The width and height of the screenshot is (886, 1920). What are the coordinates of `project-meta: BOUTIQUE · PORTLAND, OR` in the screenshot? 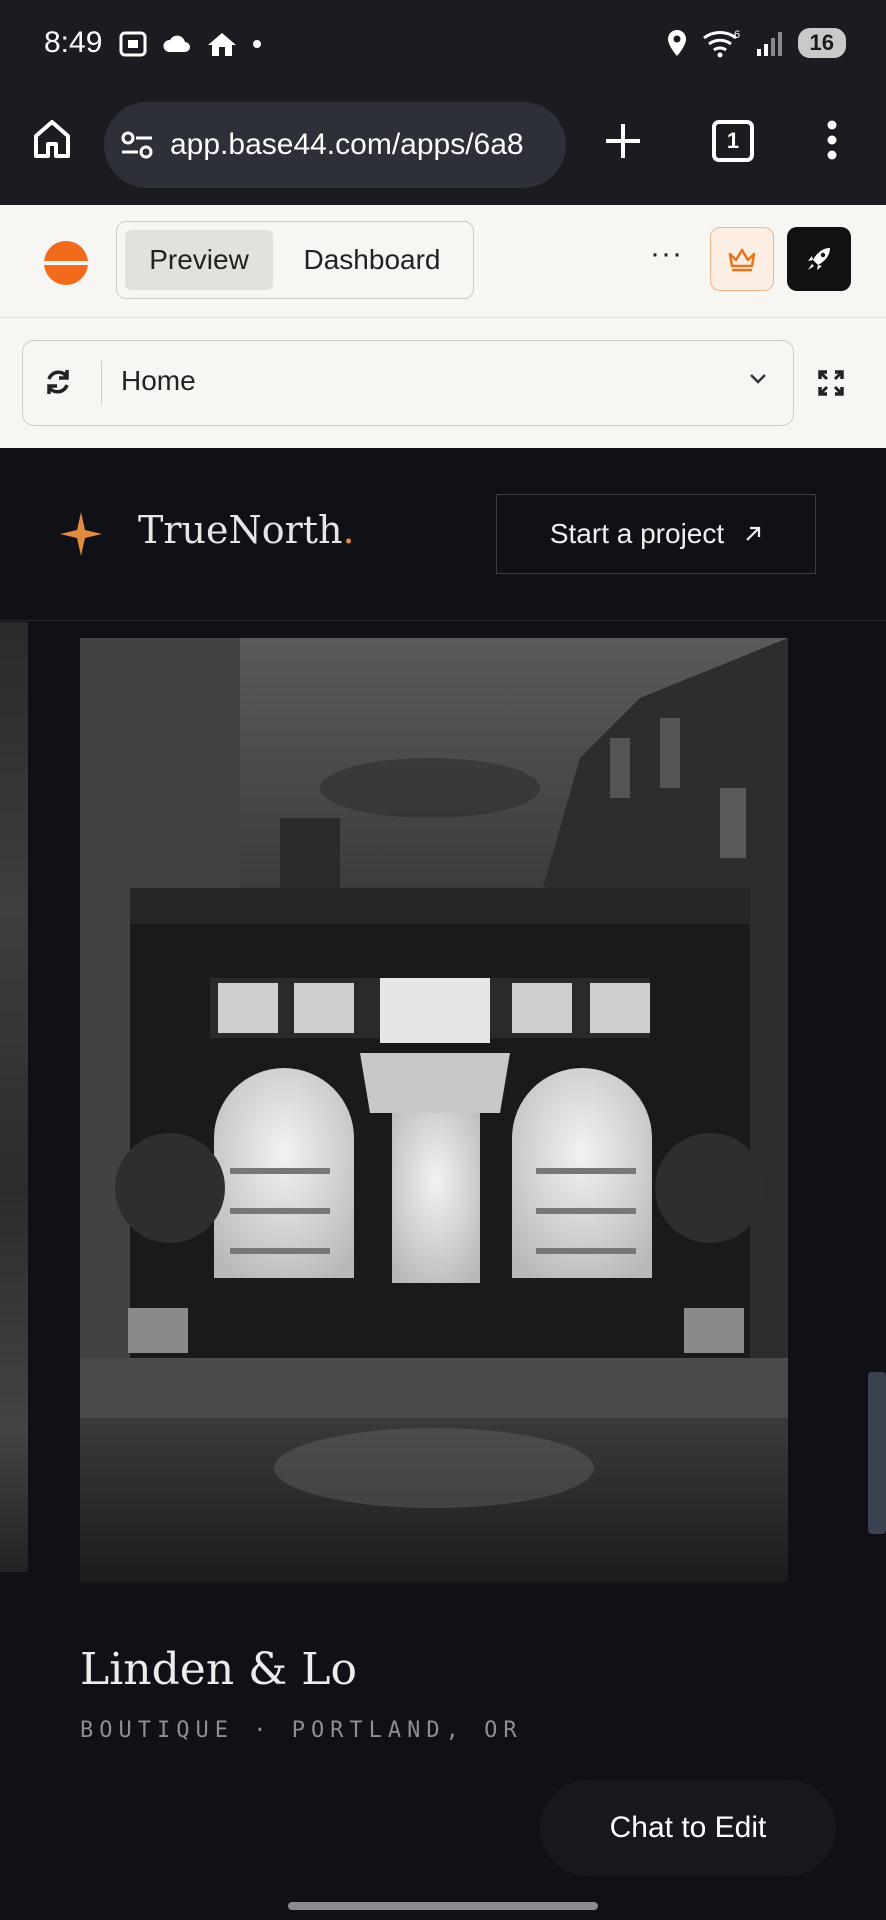 It's located at (301, 1730).